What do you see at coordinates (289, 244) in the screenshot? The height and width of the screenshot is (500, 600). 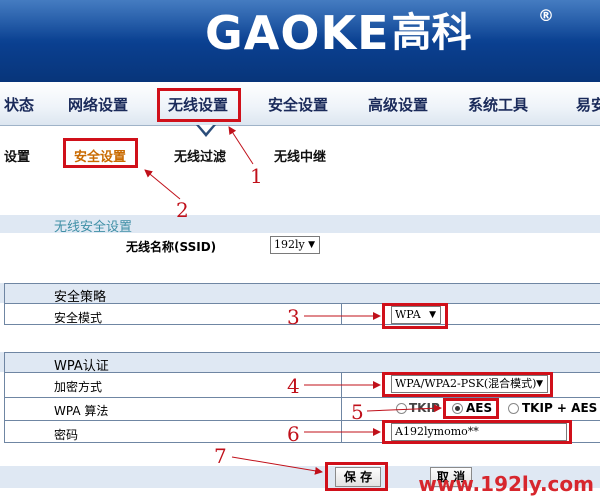 I see `ssid-select-value: 192ly` at bounding box center [289, 244].